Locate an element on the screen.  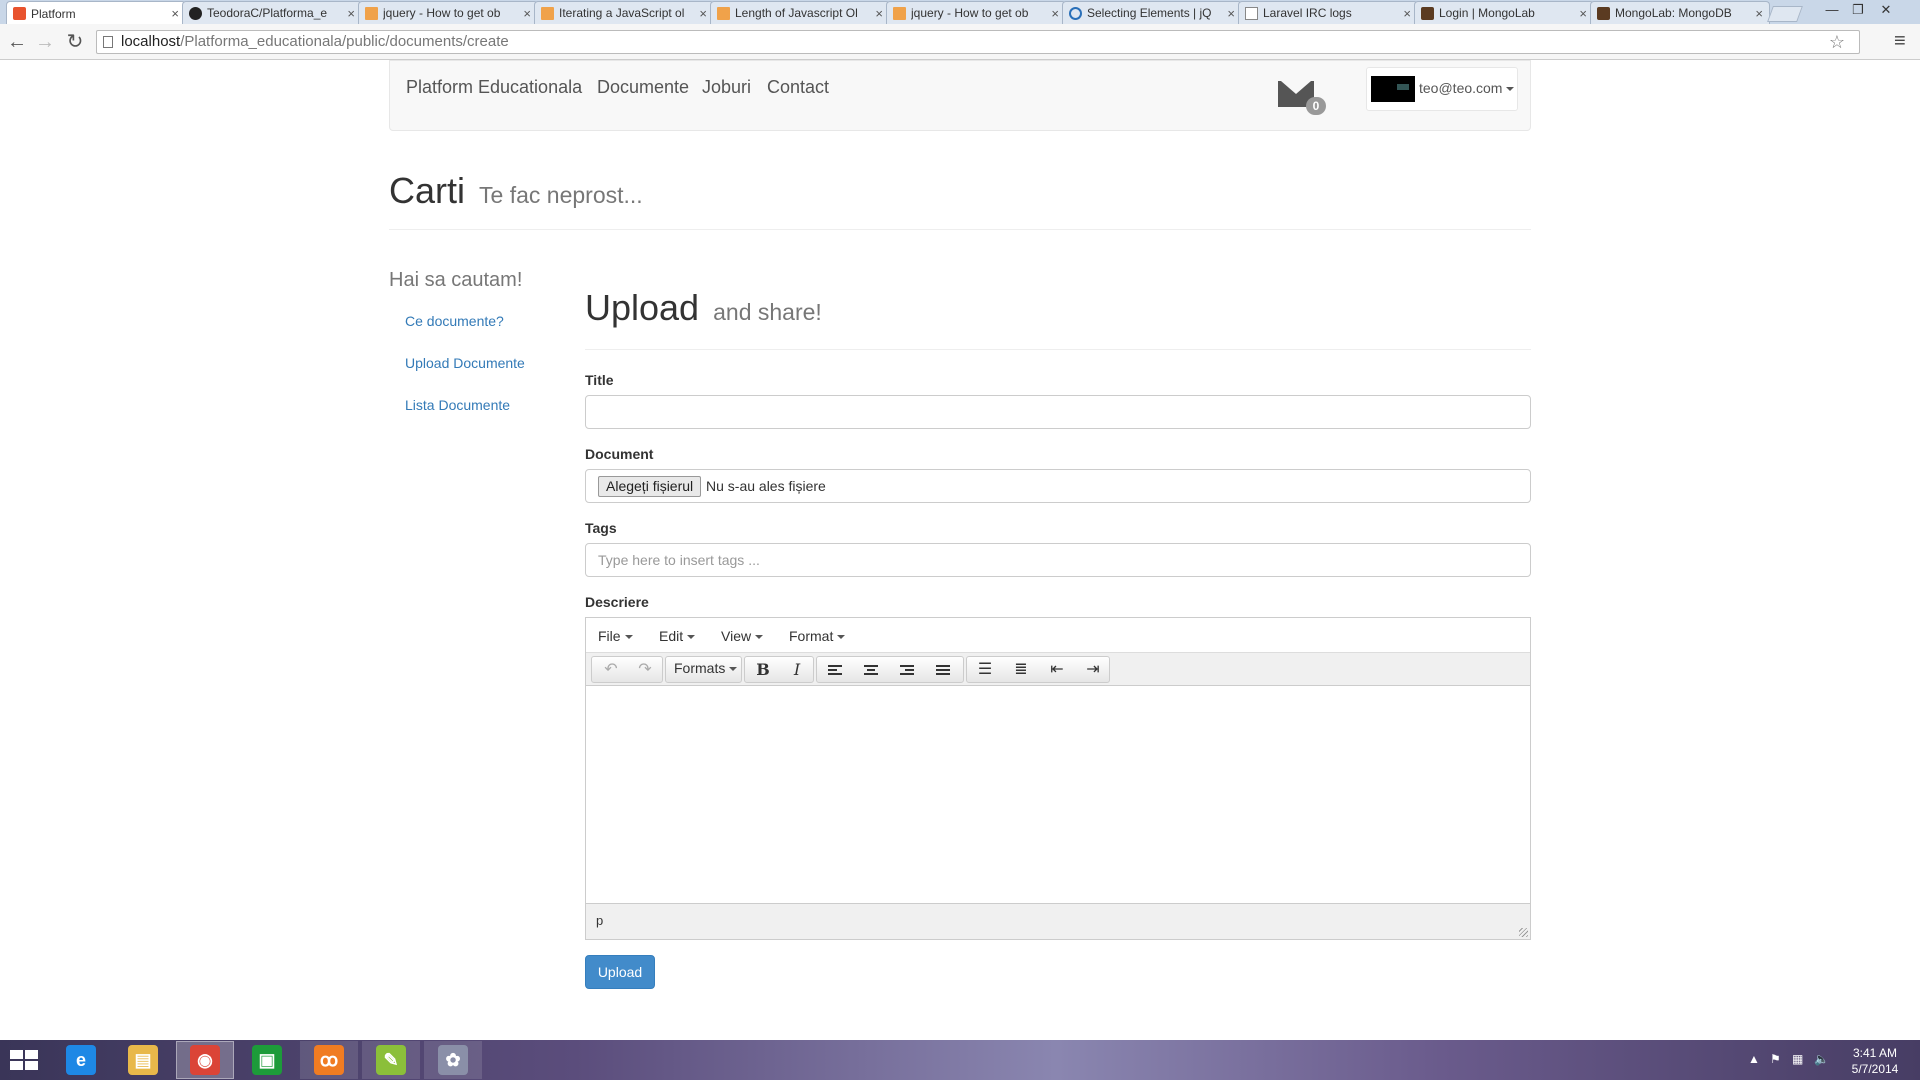
new-tab-button is located at coordinates (1785, 14).